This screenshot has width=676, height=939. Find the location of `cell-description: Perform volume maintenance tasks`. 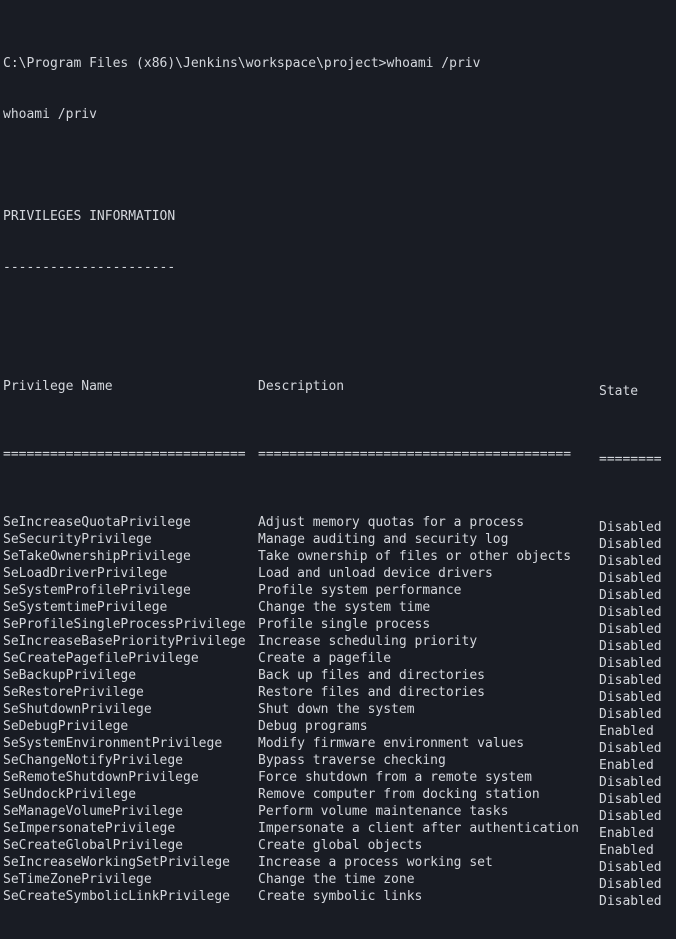

cell-description: Perform volume maintenance tasks is located at coordinates (383, 811).